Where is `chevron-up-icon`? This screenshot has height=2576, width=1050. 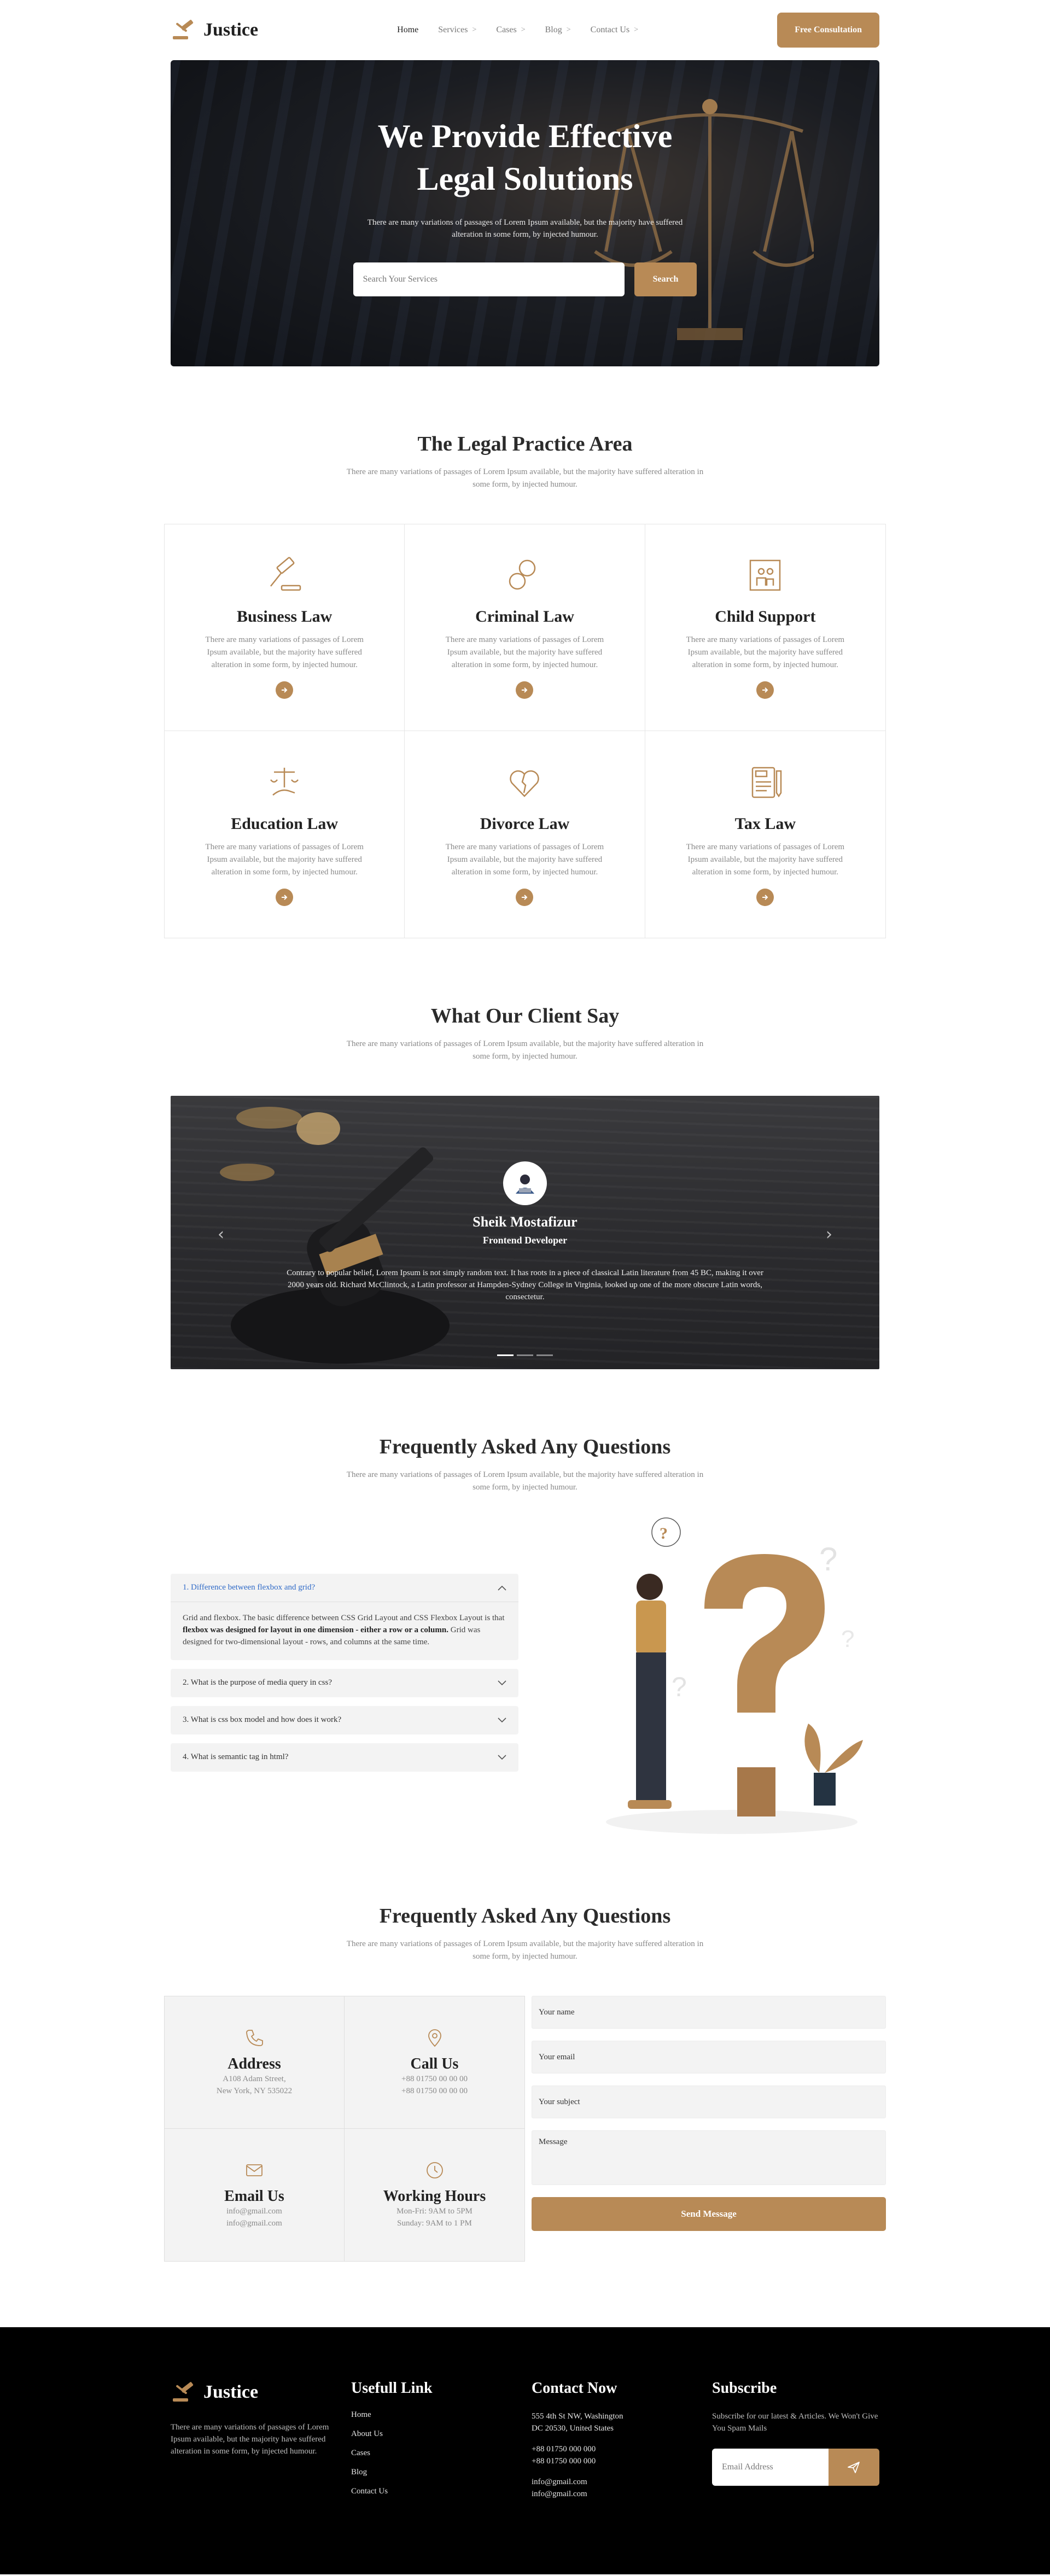 chevron-up-icon is located at coordinates (502, 1588).